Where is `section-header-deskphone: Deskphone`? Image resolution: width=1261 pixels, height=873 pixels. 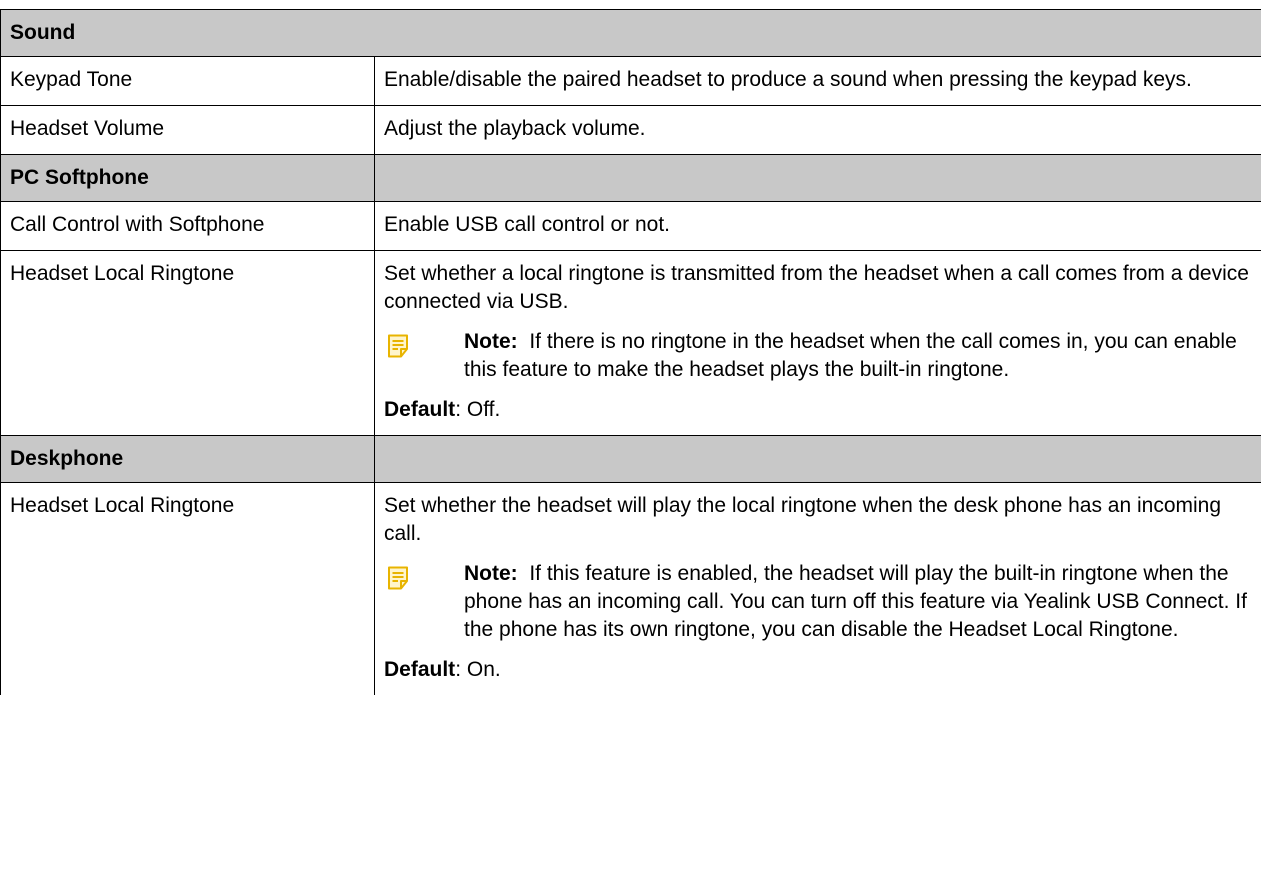 section-header-deskphone: Deskphone is located at coordinates (630, 459).